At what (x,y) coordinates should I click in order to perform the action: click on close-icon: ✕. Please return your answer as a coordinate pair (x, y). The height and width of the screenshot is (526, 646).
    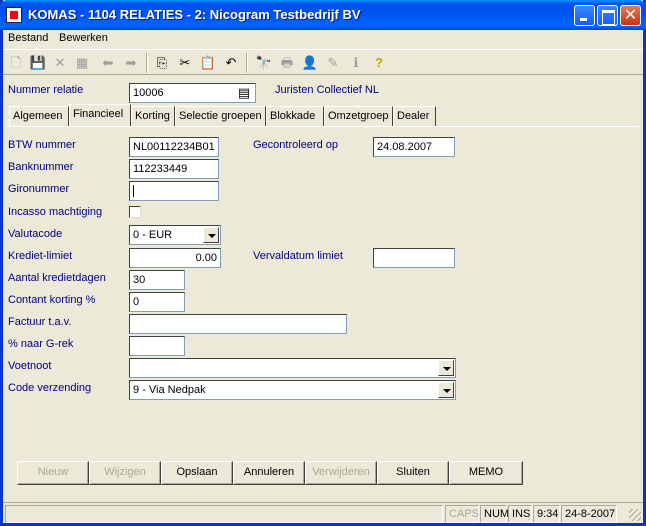
    Looking at the image, I should click on (630, 15).